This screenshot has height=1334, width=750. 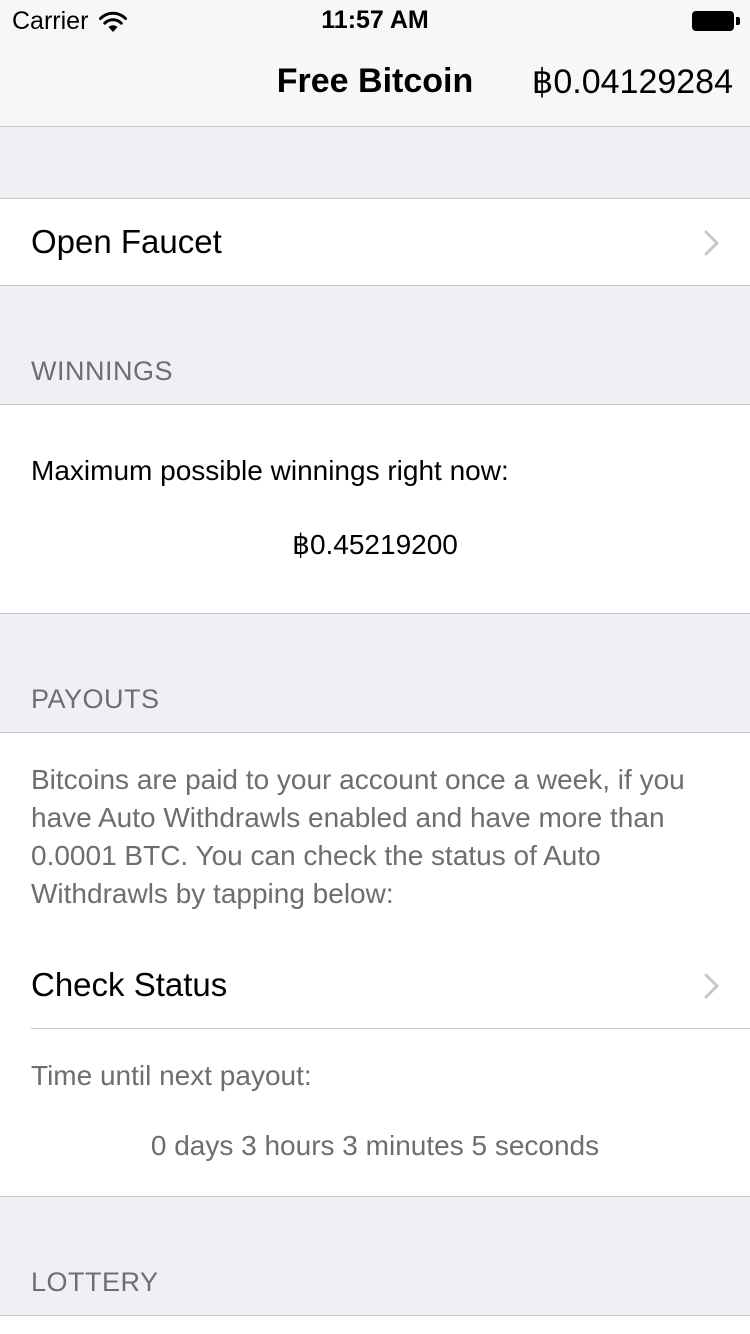 I want to click on winnings-label: Maximum possible winnings right now:, so click(x=270, y=470).